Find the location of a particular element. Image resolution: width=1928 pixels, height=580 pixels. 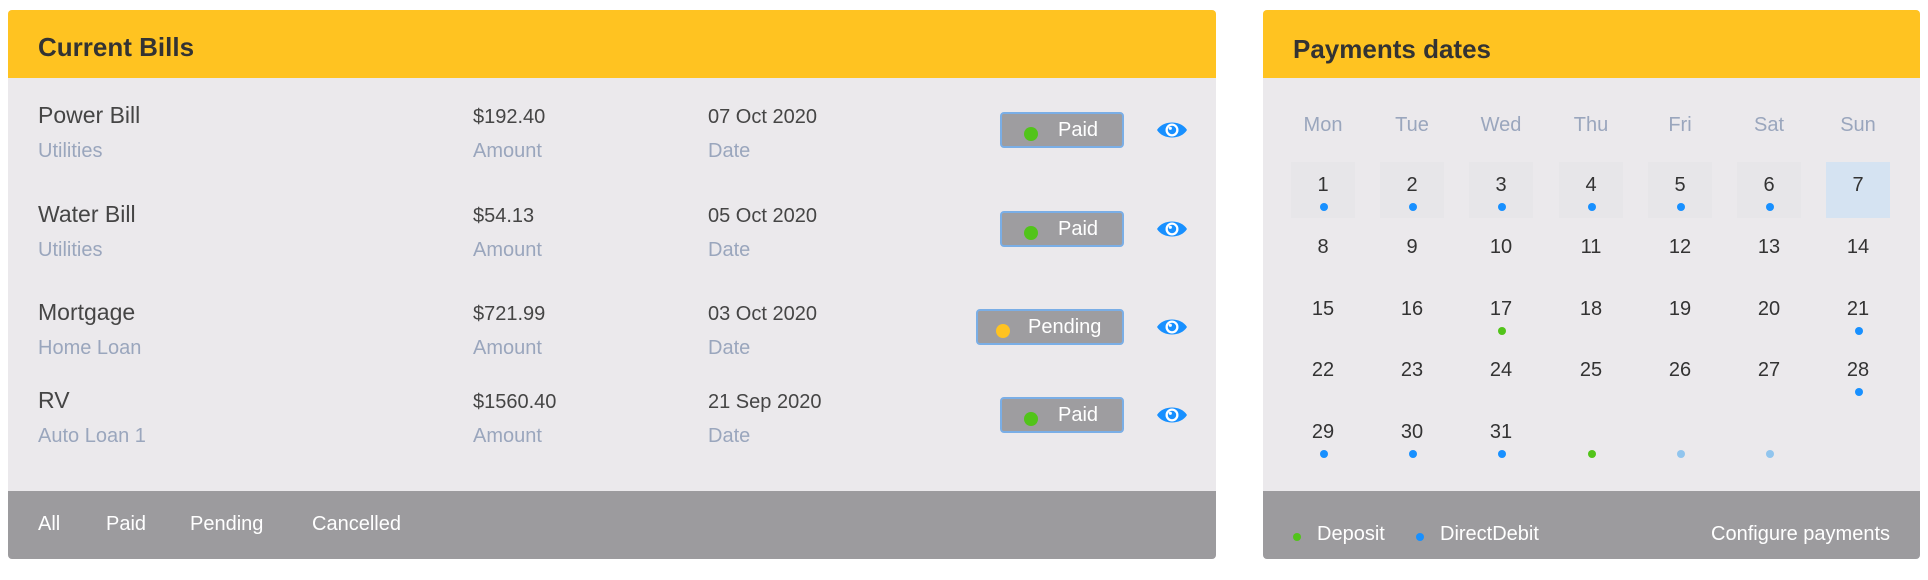

deposit-legend-dot is located at coordinates (1297, 537).